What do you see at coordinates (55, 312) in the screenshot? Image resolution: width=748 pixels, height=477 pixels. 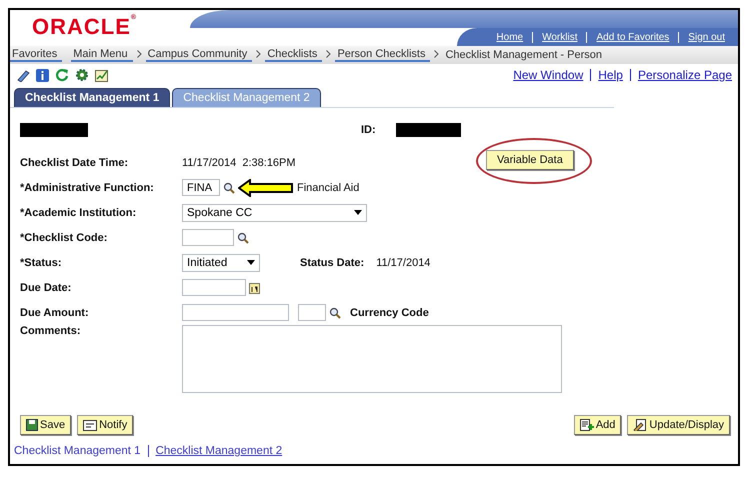 I see `field-label: Due Amount:` at bounding box center [55, 312].